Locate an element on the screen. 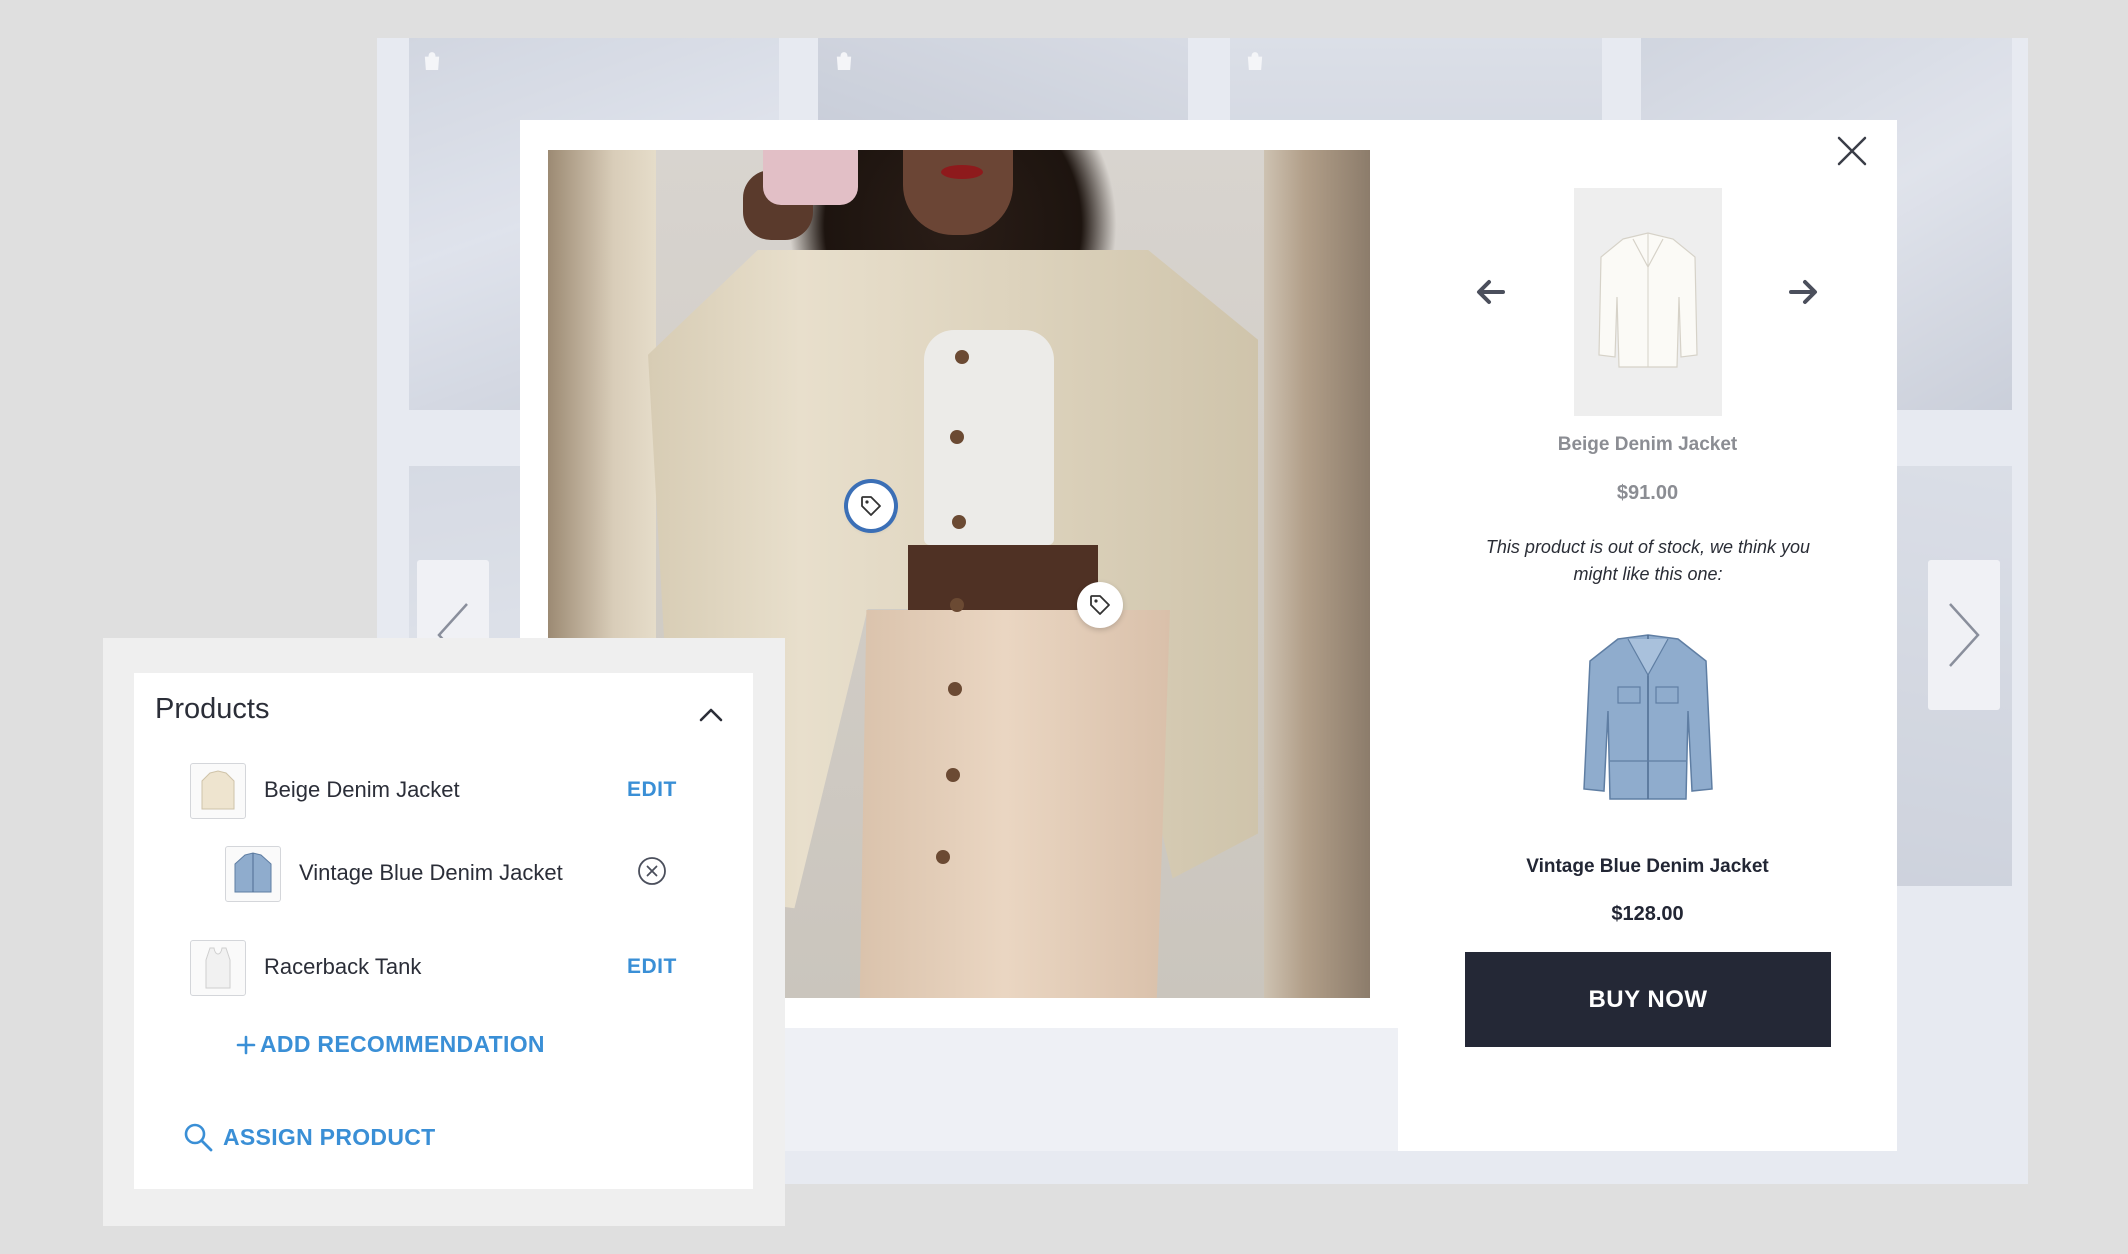 The width and height of the screenshot is (2128, 1254). close-button is located at coordinates (1852, 151).